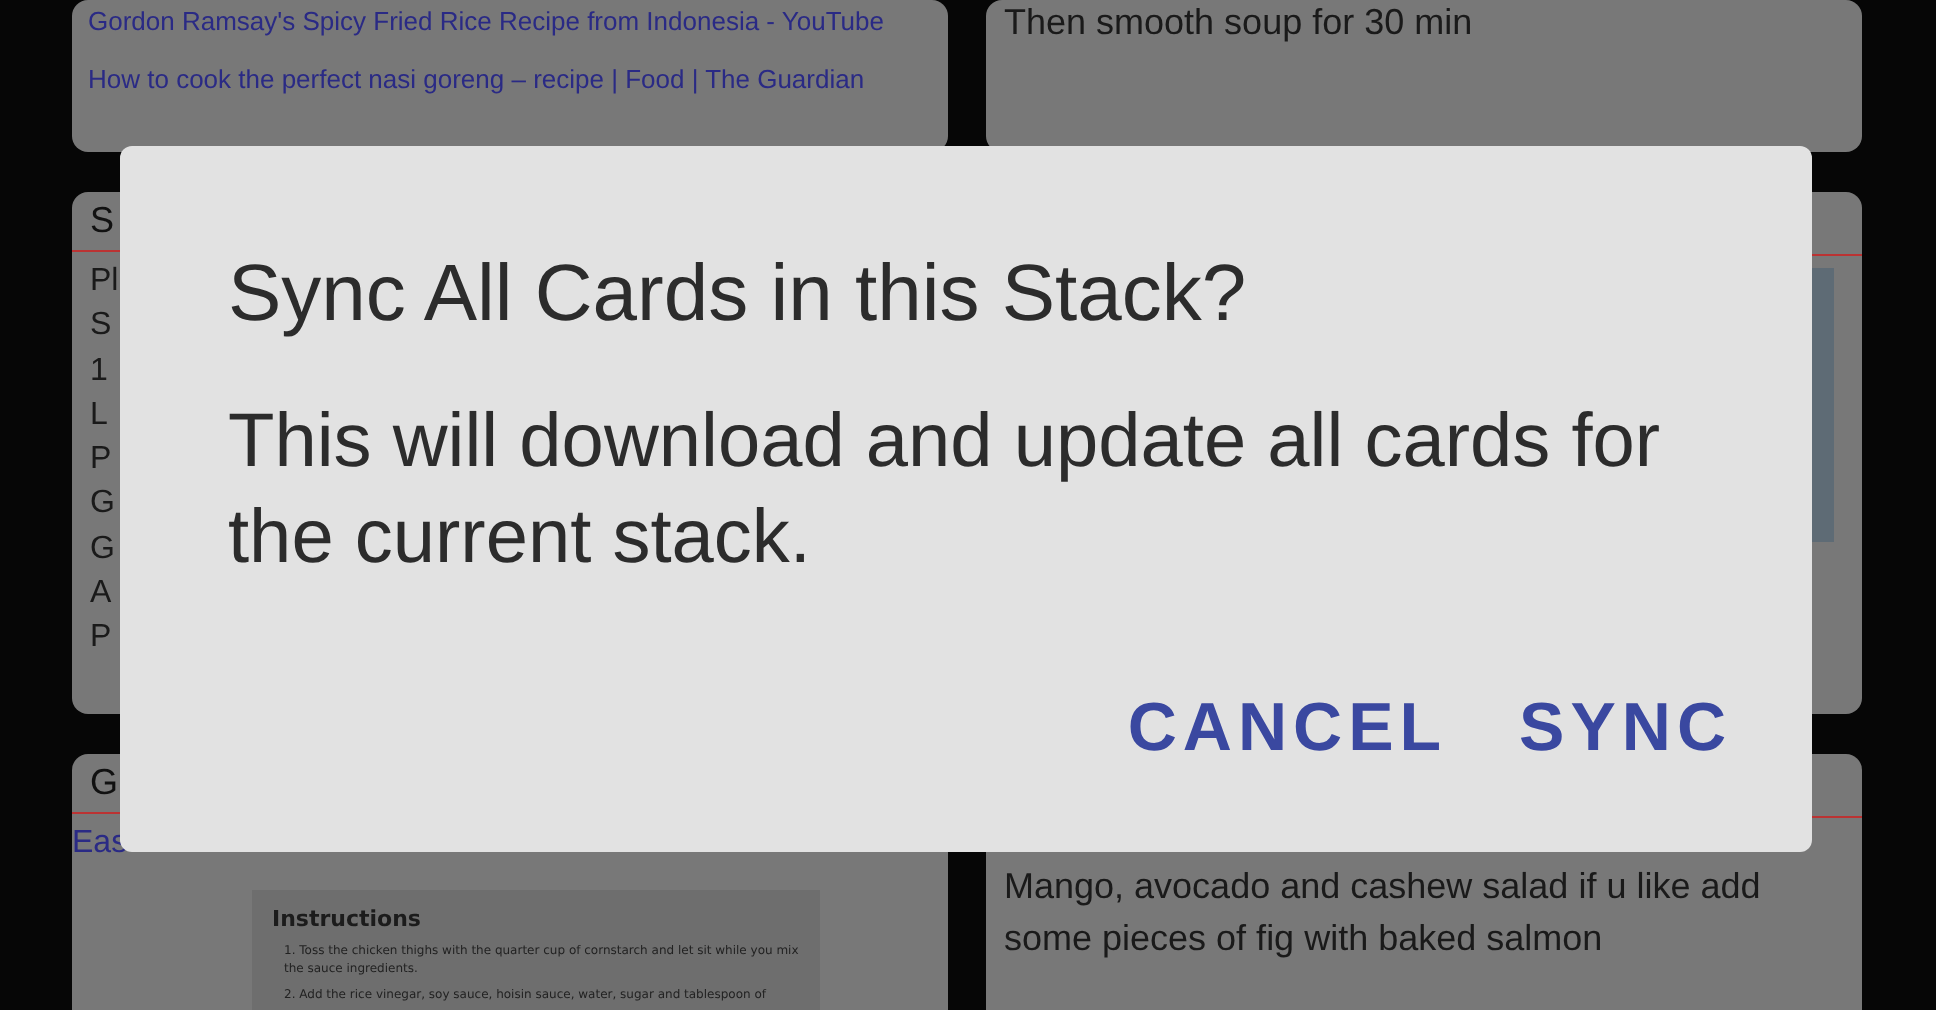 This screenshot has height=1010, width=1936. Describe the element at coordinates (104, 282) in the screenshot. I see `card-text: Pl` at that location.